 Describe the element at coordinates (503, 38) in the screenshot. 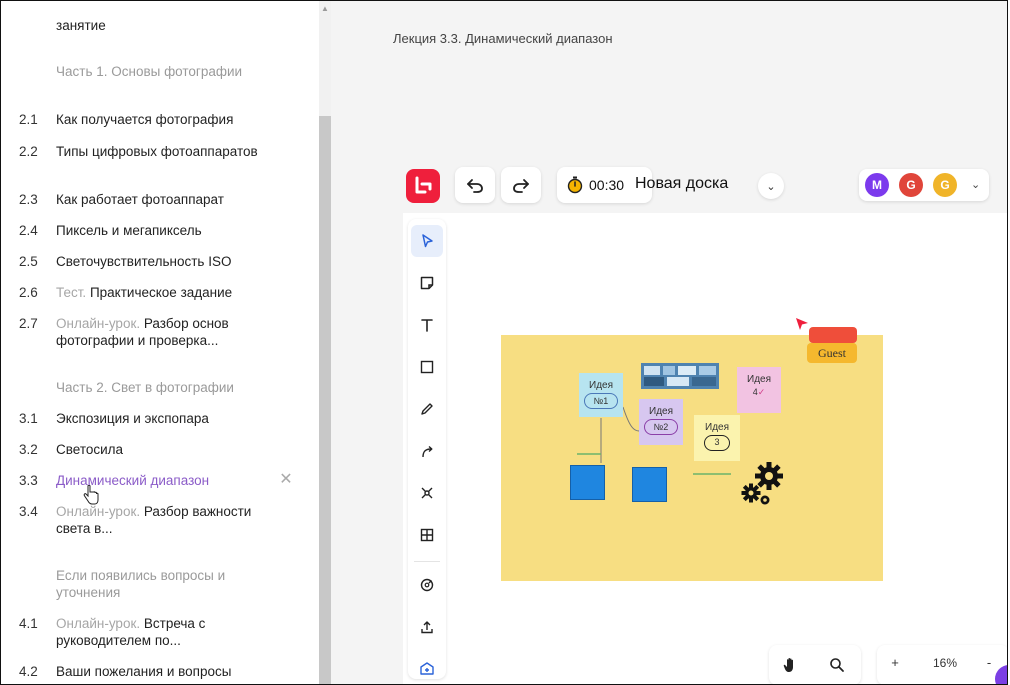

I see `lecture-title: Лекция 3.3. Динамический диапазон` at that location.